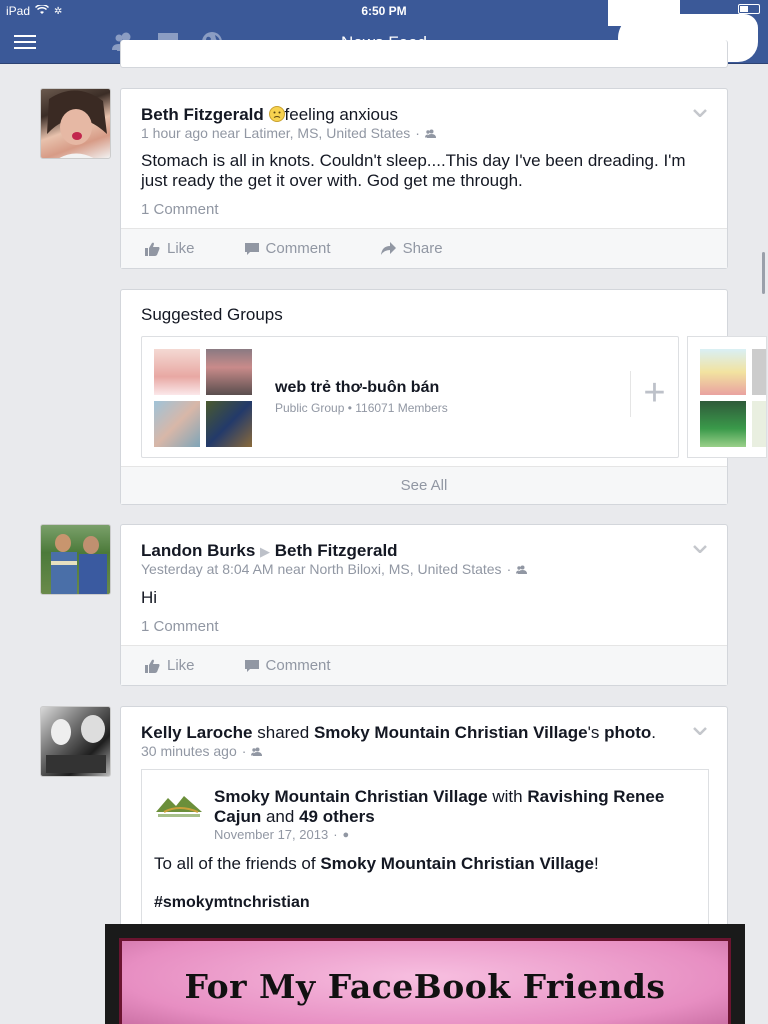  I want to click on author-name: Landon Burks, so click(198, 550).